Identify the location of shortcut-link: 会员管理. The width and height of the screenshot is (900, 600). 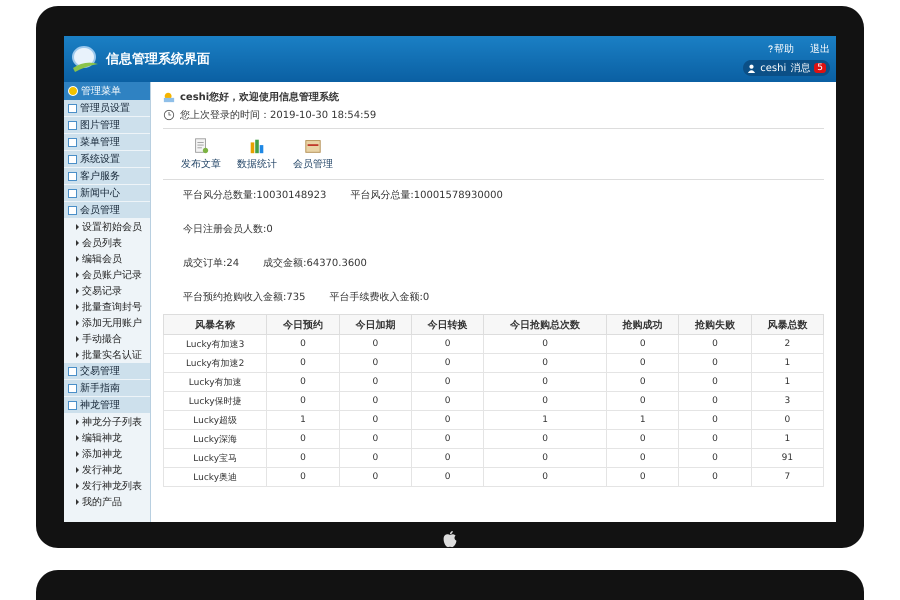
(313, 154).